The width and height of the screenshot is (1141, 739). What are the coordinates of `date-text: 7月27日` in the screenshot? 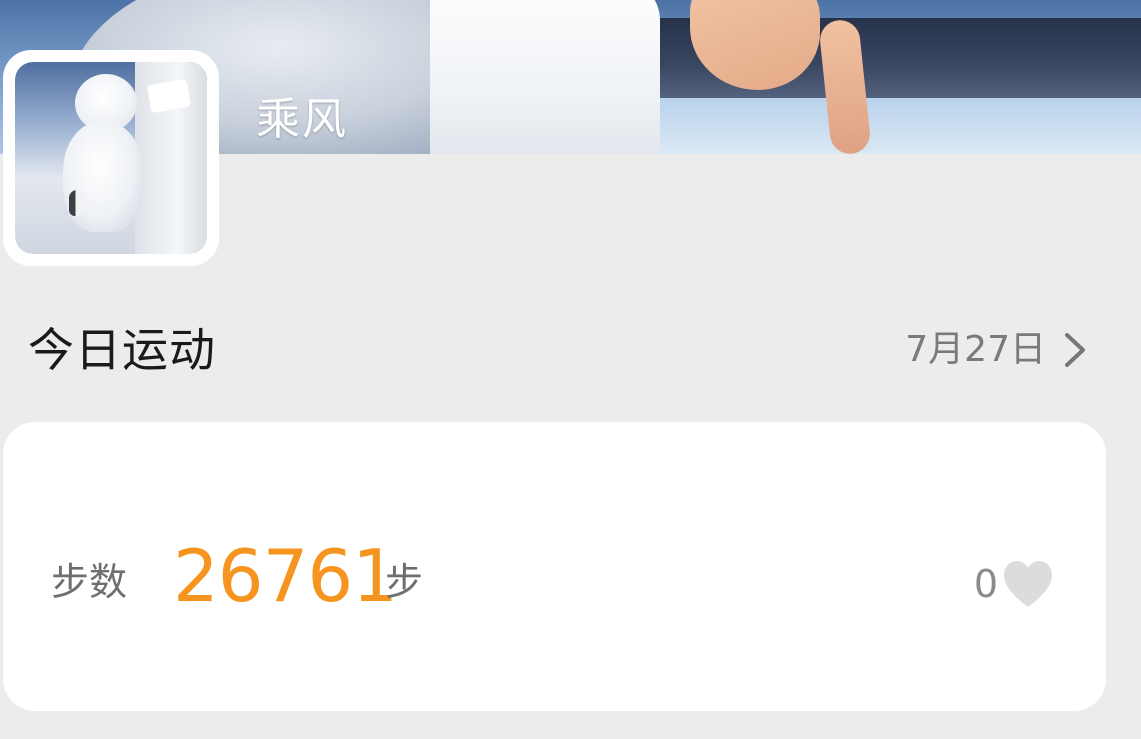 It's located at (975, 349).